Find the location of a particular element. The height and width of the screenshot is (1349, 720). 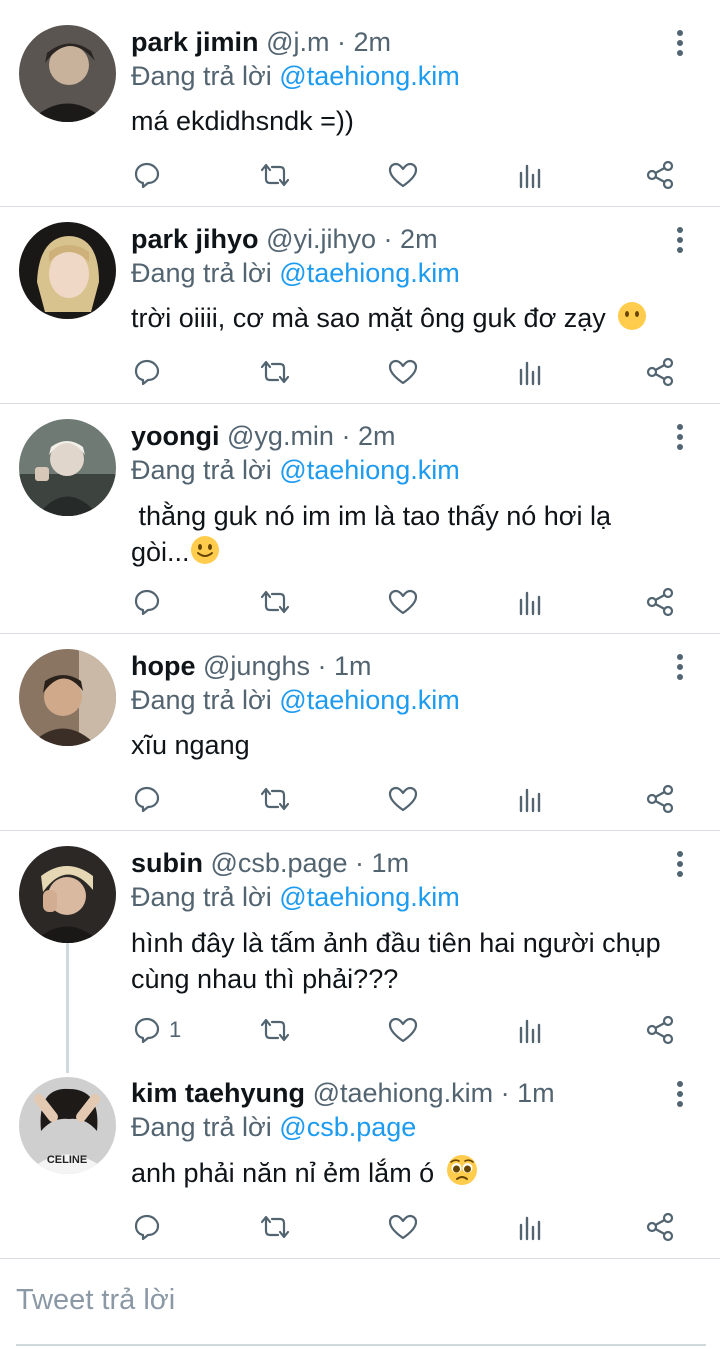

author-handle: @taehiong.kim is located at coordinates (403, 1093).